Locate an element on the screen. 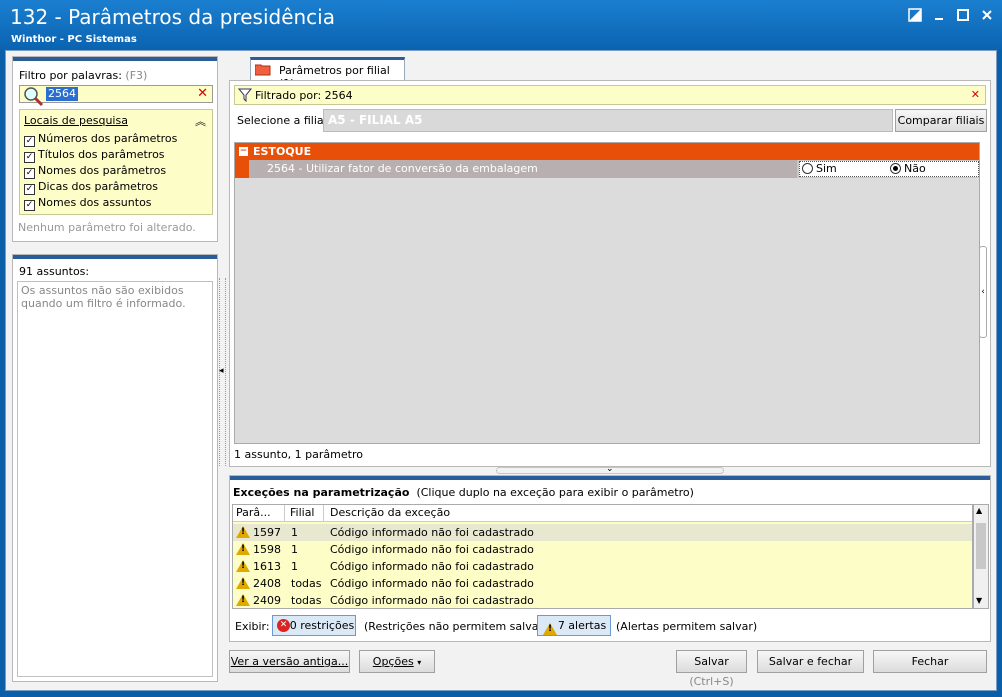  clear-filter-icon: ✕ is located at coordinates (202, 93).